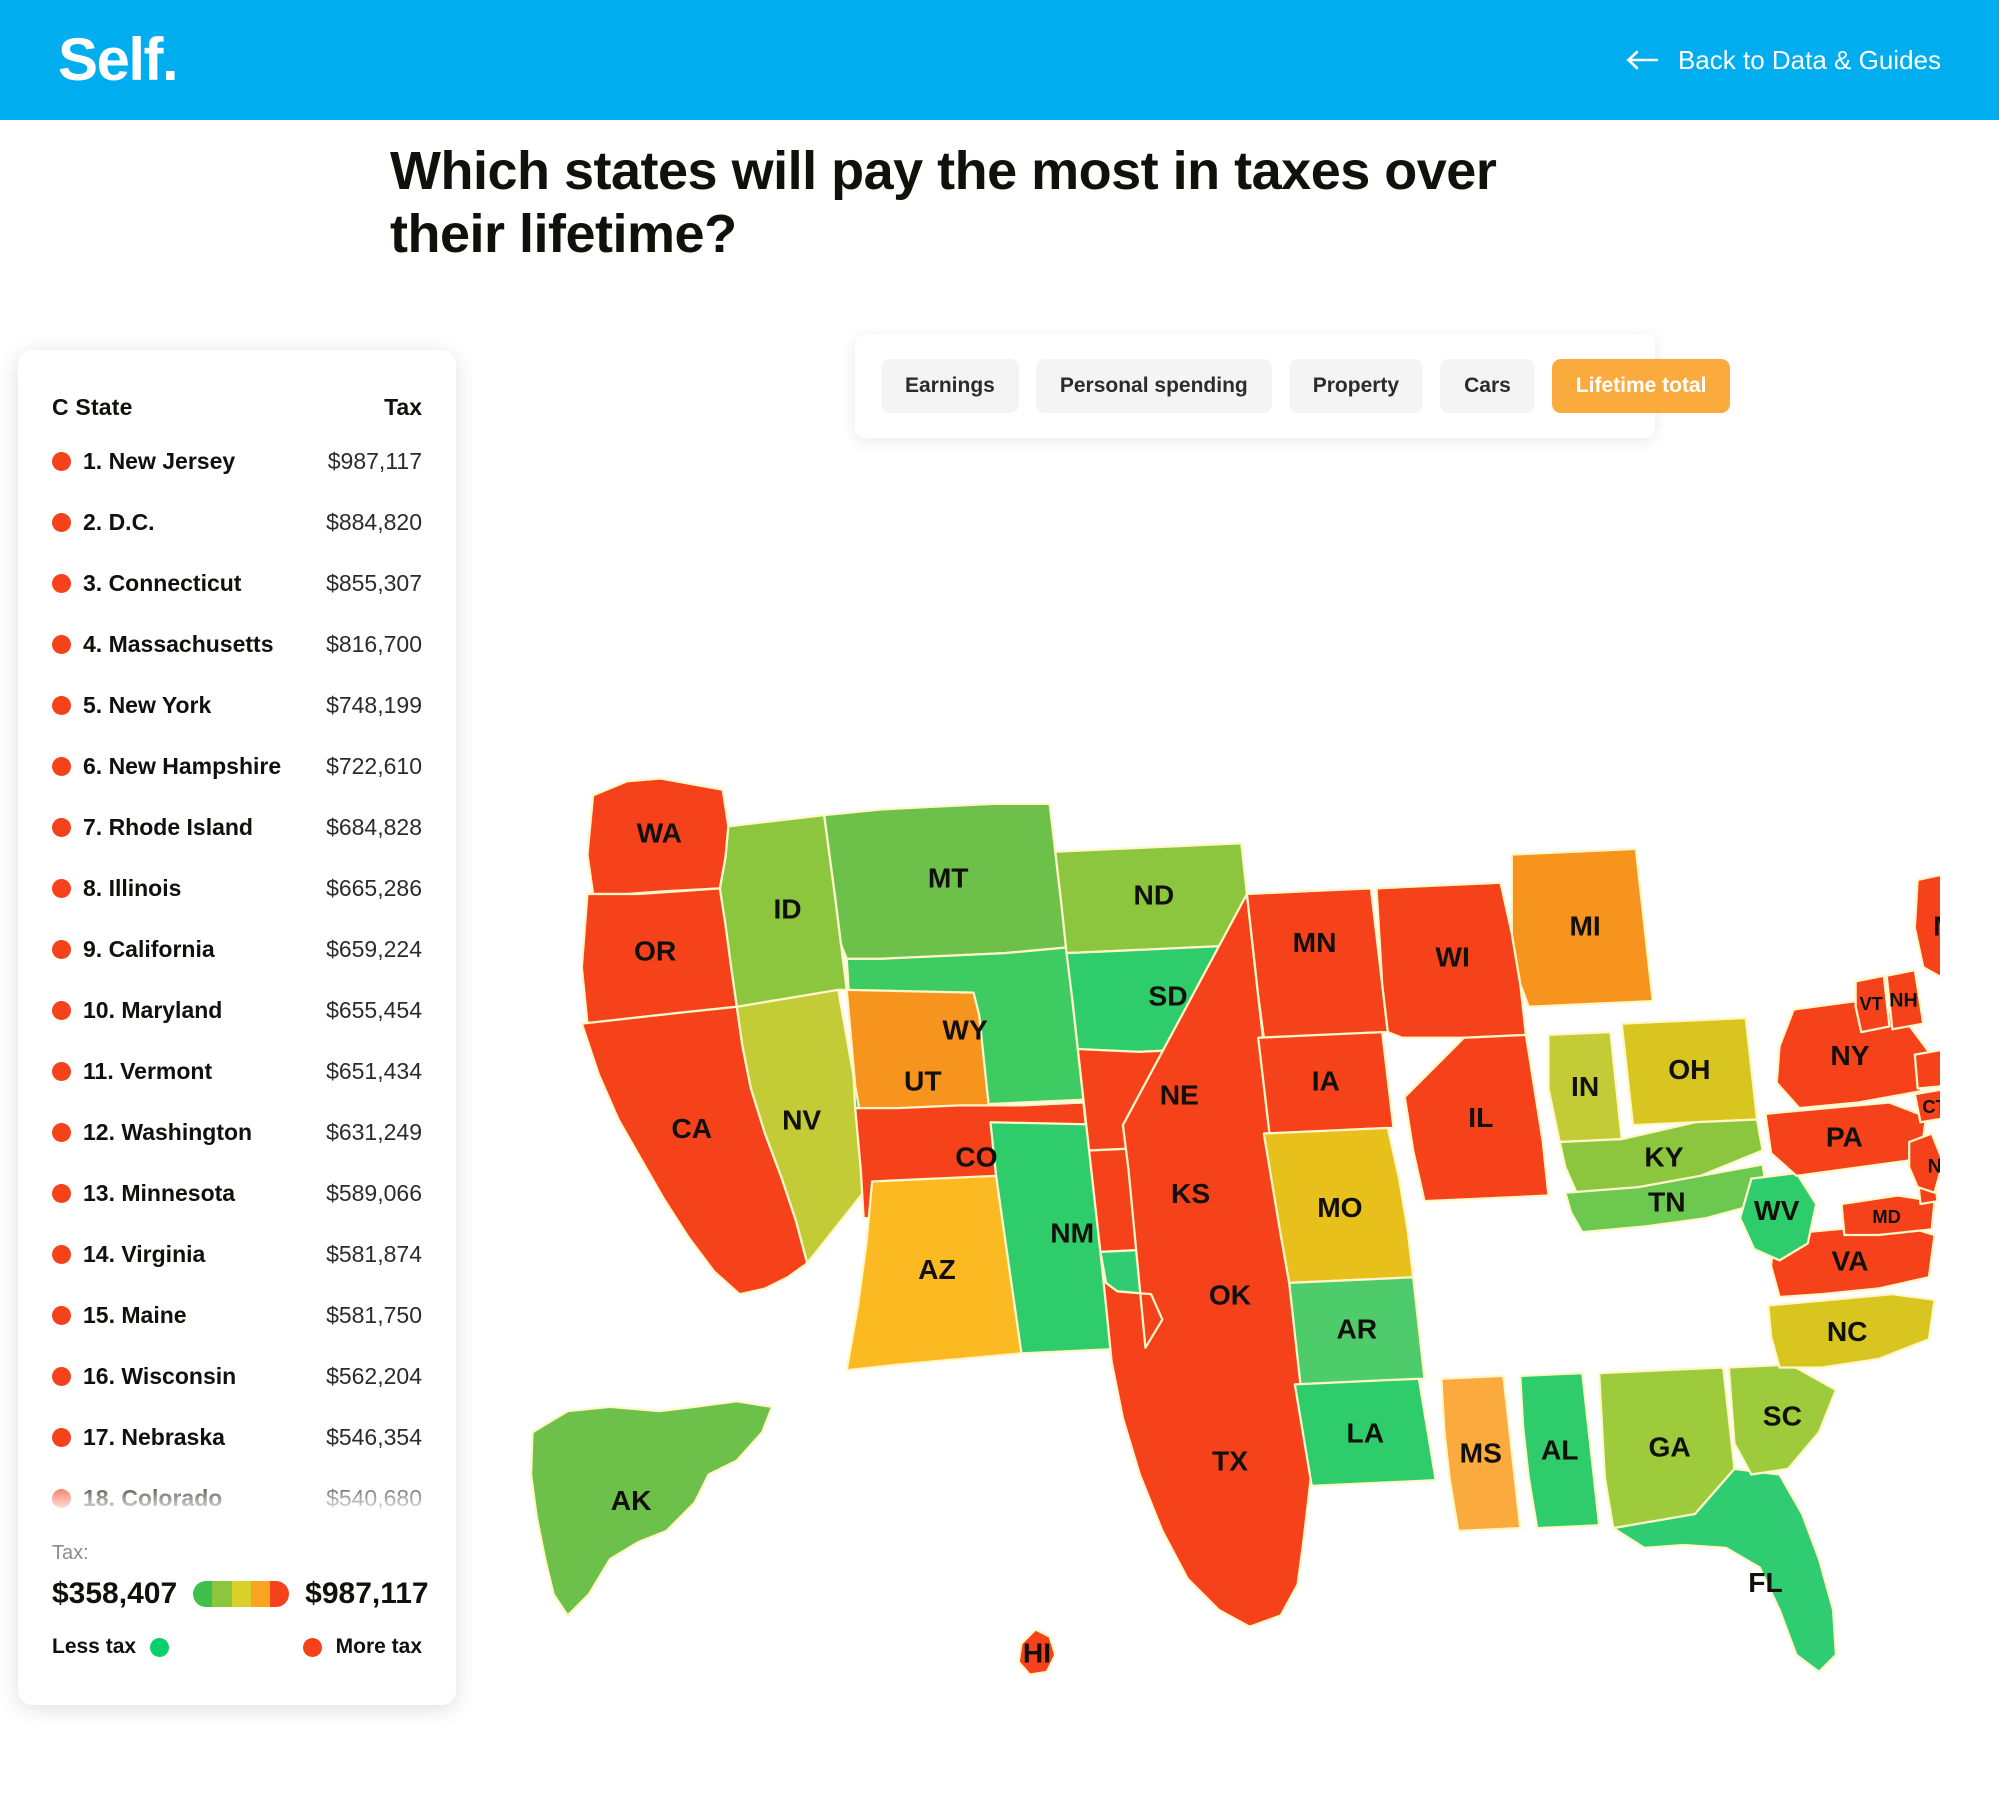 The width and height of the screenshot is (1999, 1797). I want to click on map-state-NJ, so click(1924, 1163).